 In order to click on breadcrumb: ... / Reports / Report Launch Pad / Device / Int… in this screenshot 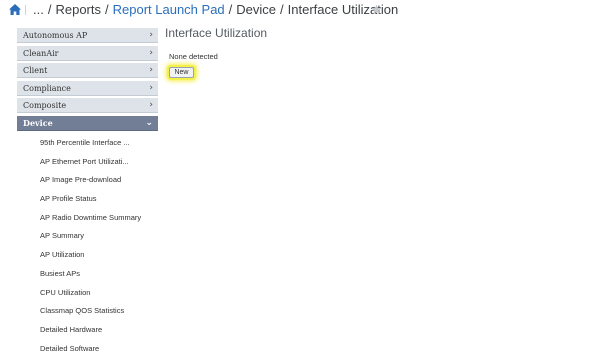, I will do `click(215, 9)`.